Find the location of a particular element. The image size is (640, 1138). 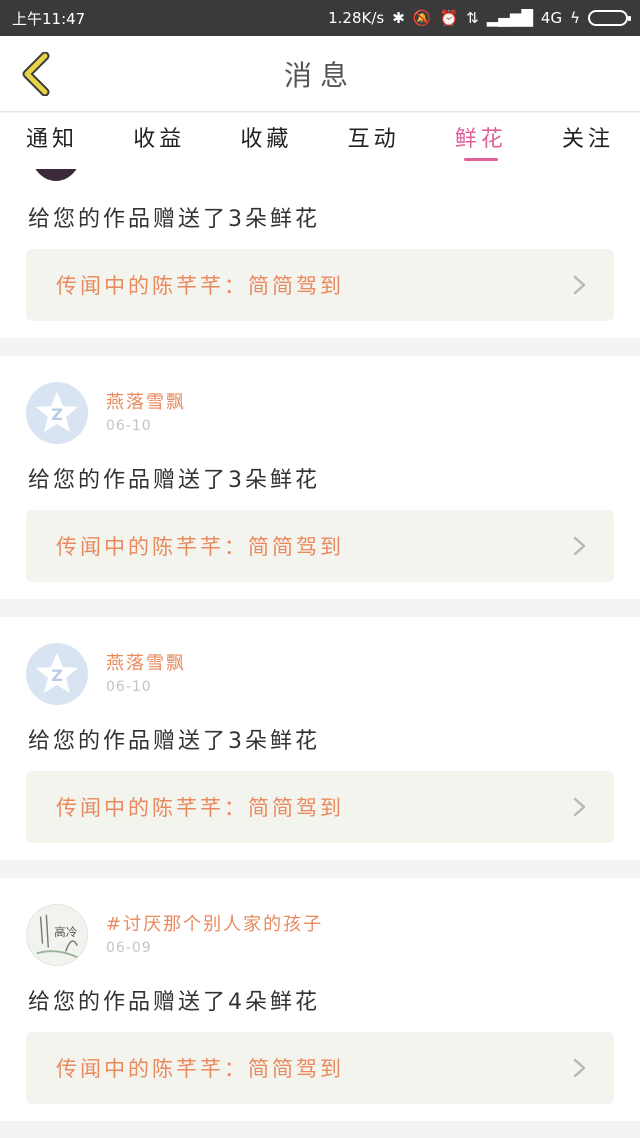

tab-label: 关注 is located at coordinates (587, 139).